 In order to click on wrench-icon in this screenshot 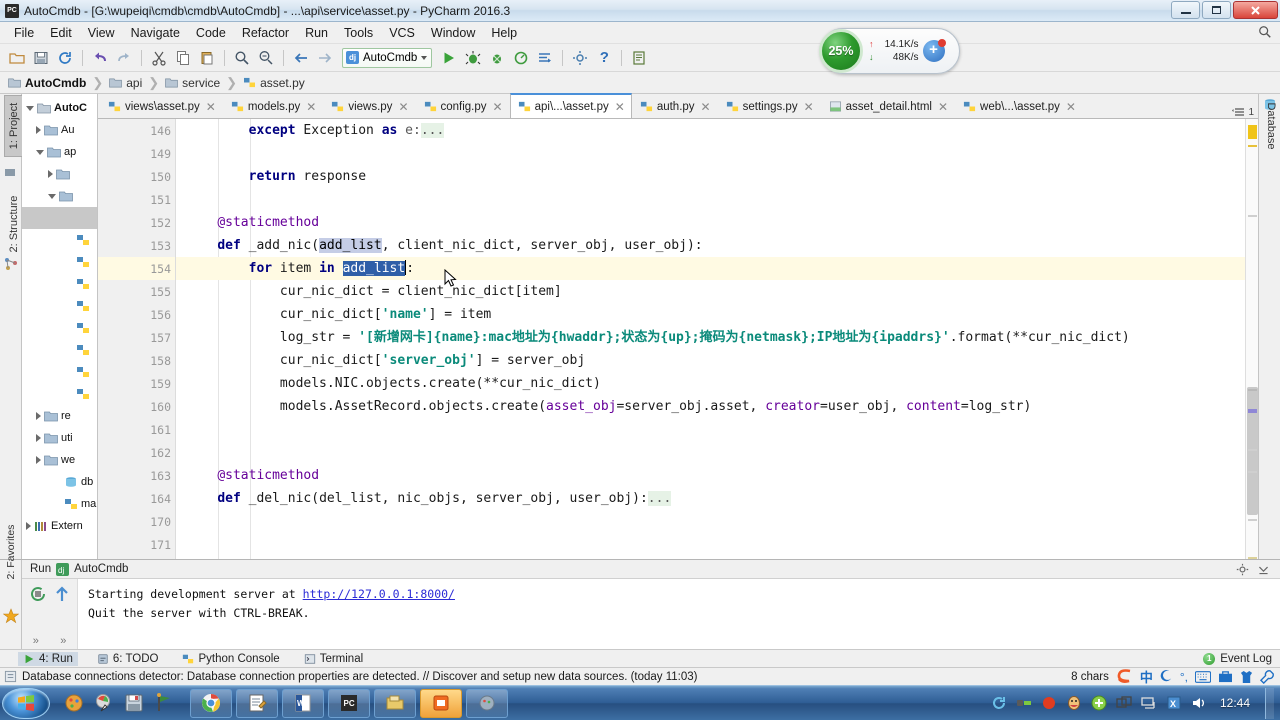, I will do `click(1267, 676)`.